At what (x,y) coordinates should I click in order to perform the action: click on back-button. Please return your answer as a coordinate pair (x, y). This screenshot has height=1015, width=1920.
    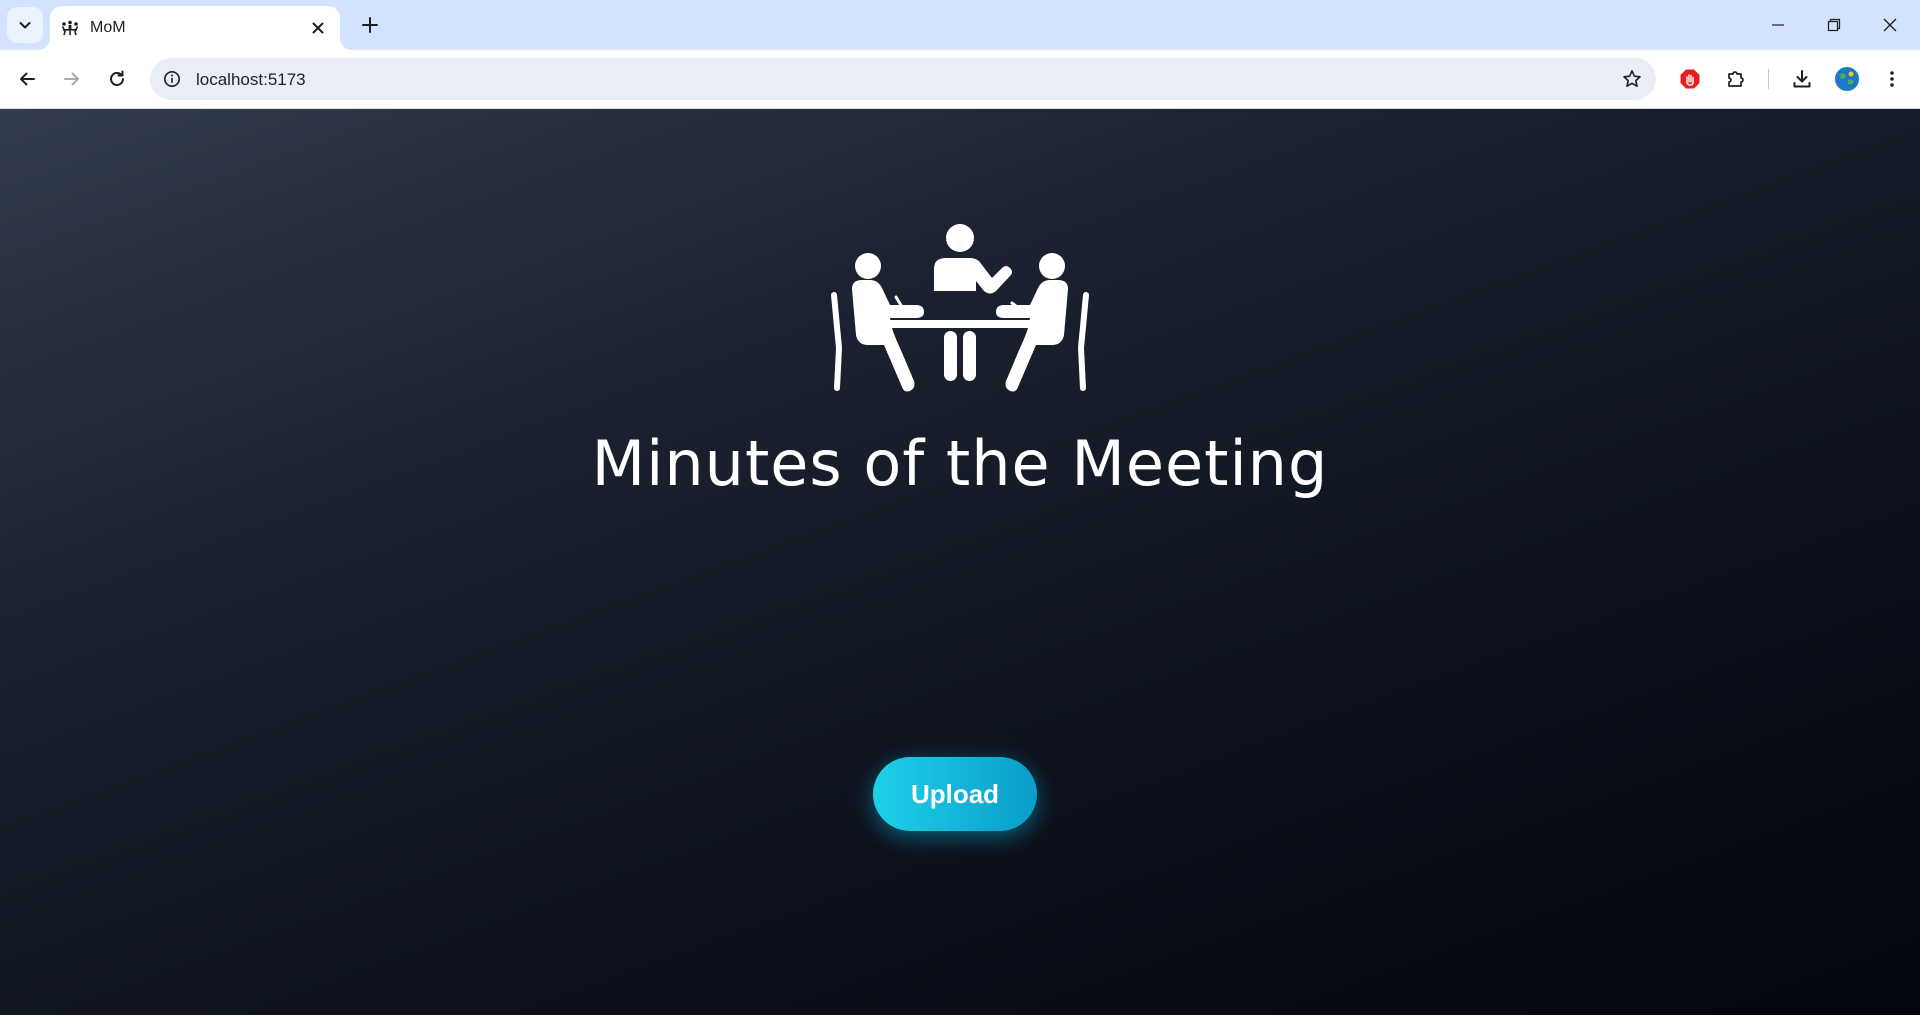
    Looking at the image, I should click on (27, 79).